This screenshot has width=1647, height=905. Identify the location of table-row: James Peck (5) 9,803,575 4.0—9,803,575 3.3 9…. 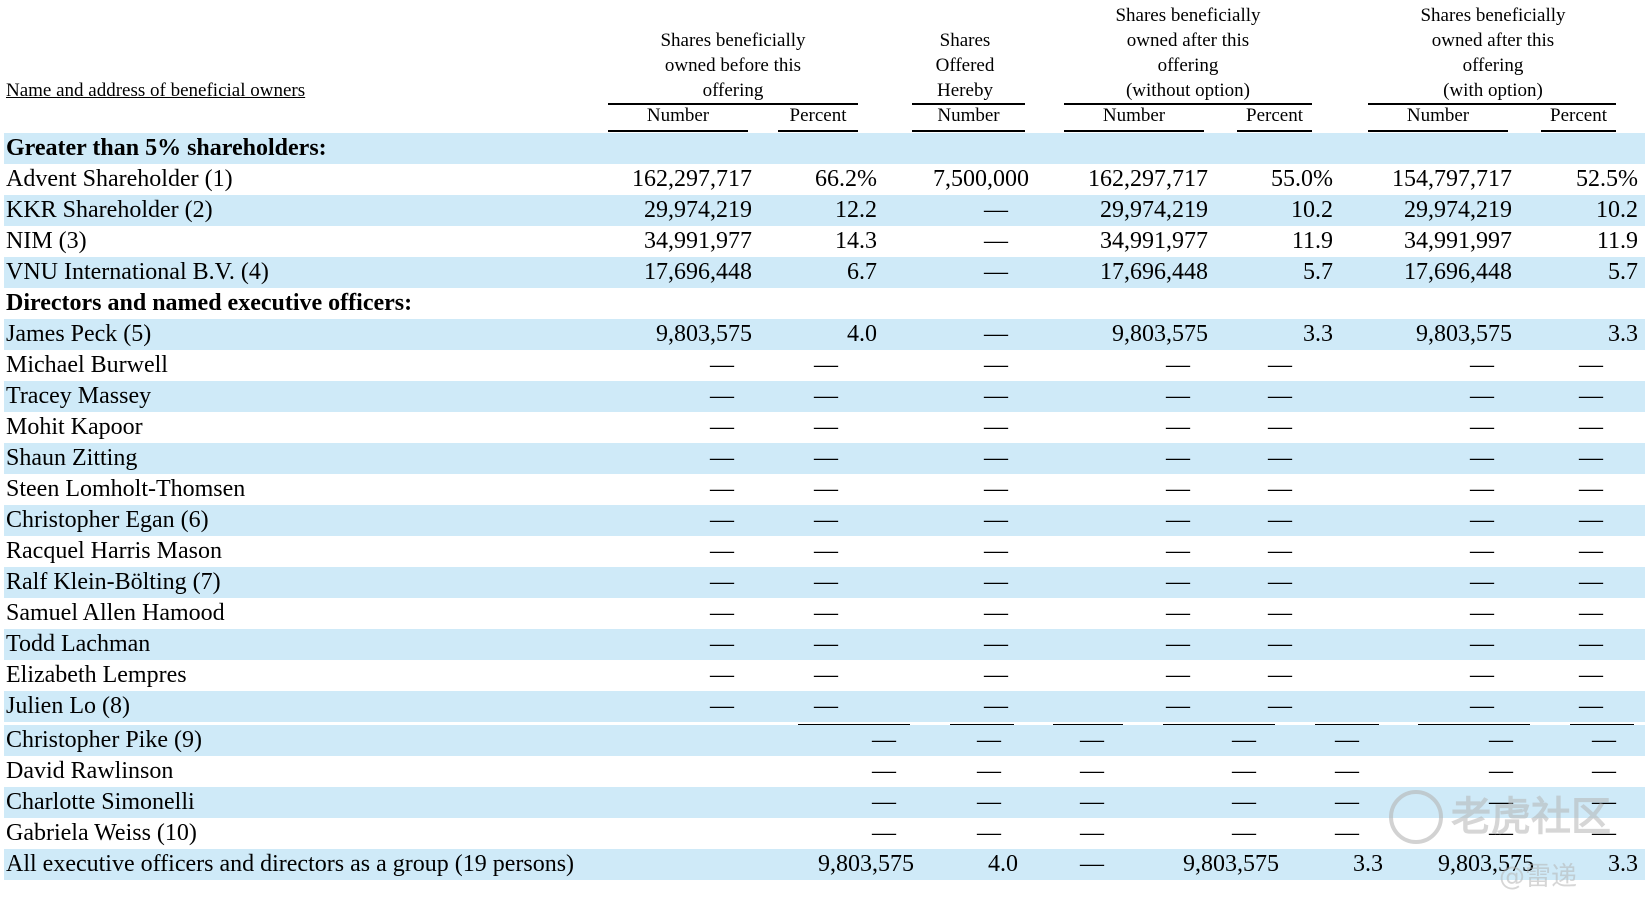
(824, 334).